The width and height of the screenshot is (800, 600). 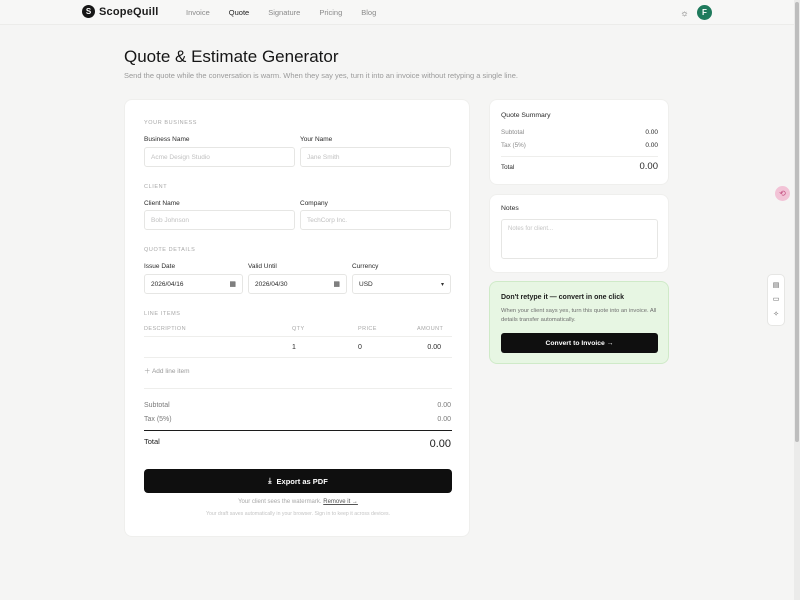 What do you see at coordinates (219, 220) in the screenshot?
I see `client-name-input: Bob Johnson` at bounding box center [219, 220].